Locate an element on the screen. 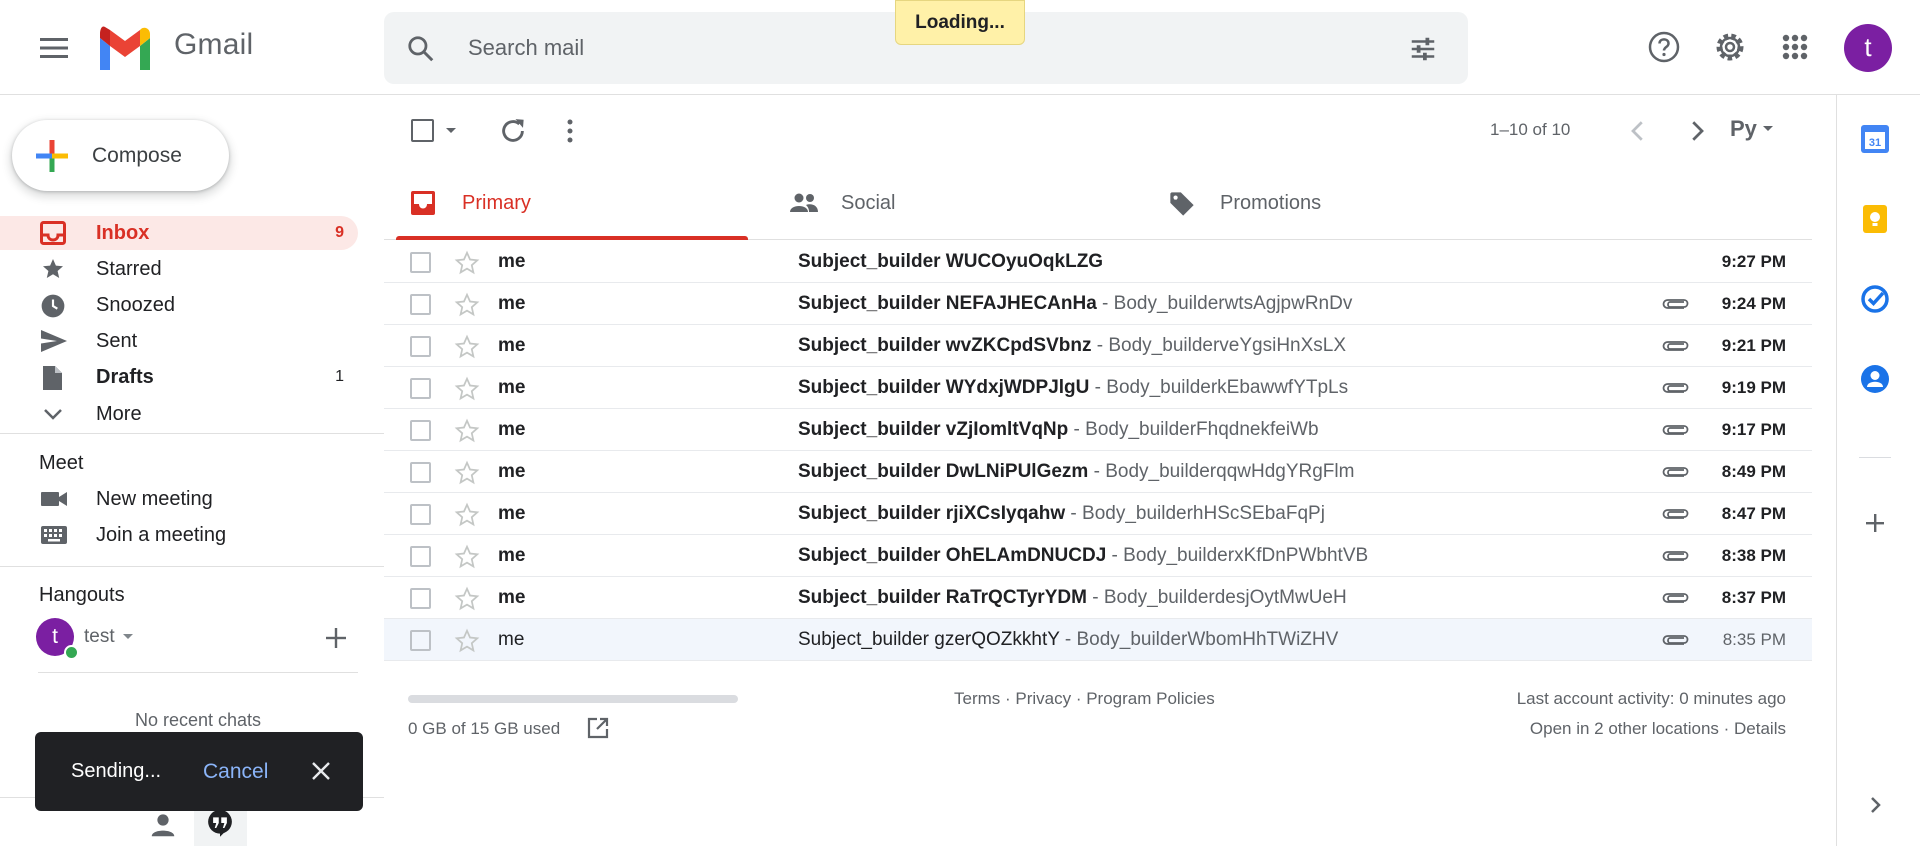  hangouts-user: test is located at coordinates (110, 637).